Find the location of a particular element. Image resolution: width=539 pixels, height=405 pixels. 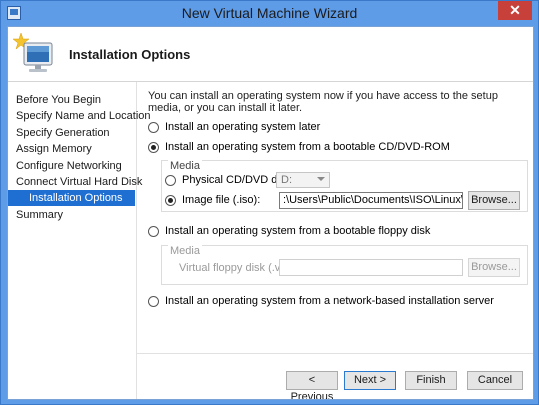

title-bar: New Virtual Machine Wizard ✕ is located at coordinates (269, 13).